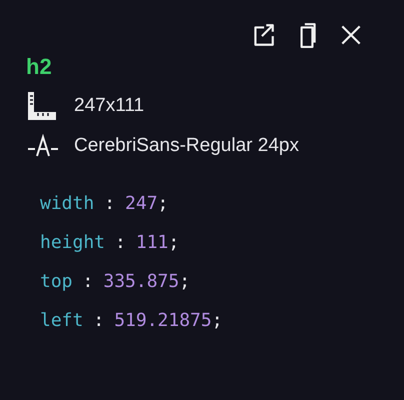 The image size is (404, 400). What do you see at coordinates (186, 146) in the screenshot?
I see `font-text: CerebriSans-Regular 24px` at bounding box center [186, 146].